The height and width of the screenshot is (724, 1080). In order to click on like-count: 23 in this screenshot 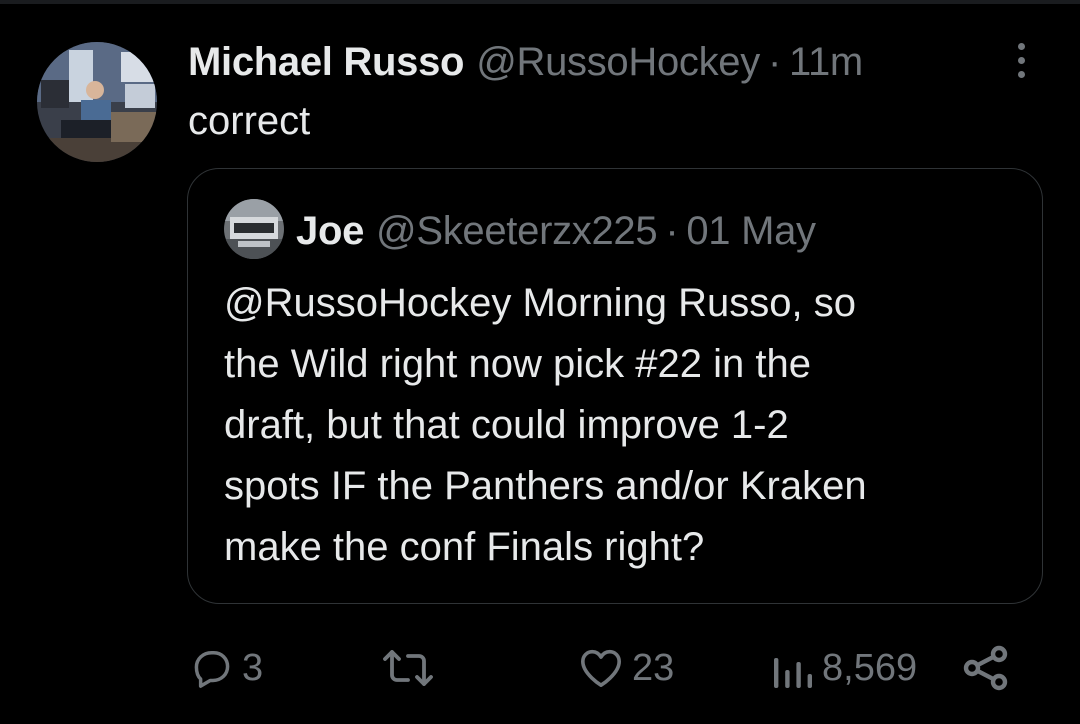, I will do `click(653, 667)`.